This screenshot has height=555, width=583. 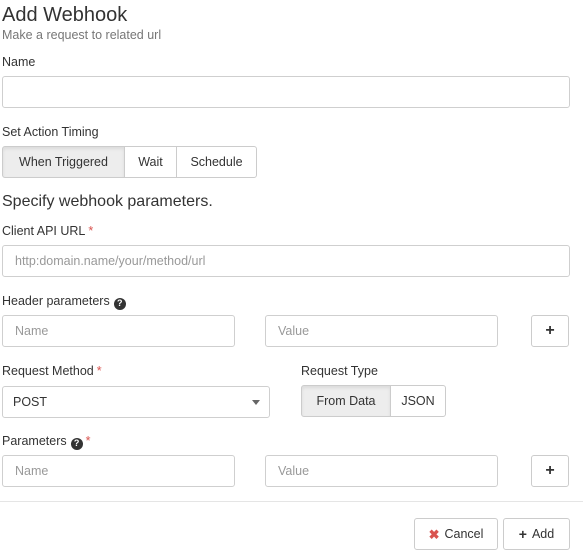 I want to click on header-parameters-label-text: Header parameters, so click(x=56, y=301).